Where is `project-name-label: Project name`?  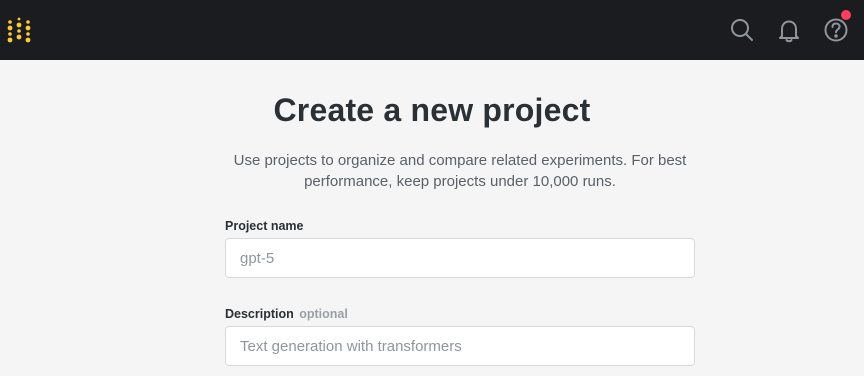
project-name-label: Project name is located at coordinates (264, 226).